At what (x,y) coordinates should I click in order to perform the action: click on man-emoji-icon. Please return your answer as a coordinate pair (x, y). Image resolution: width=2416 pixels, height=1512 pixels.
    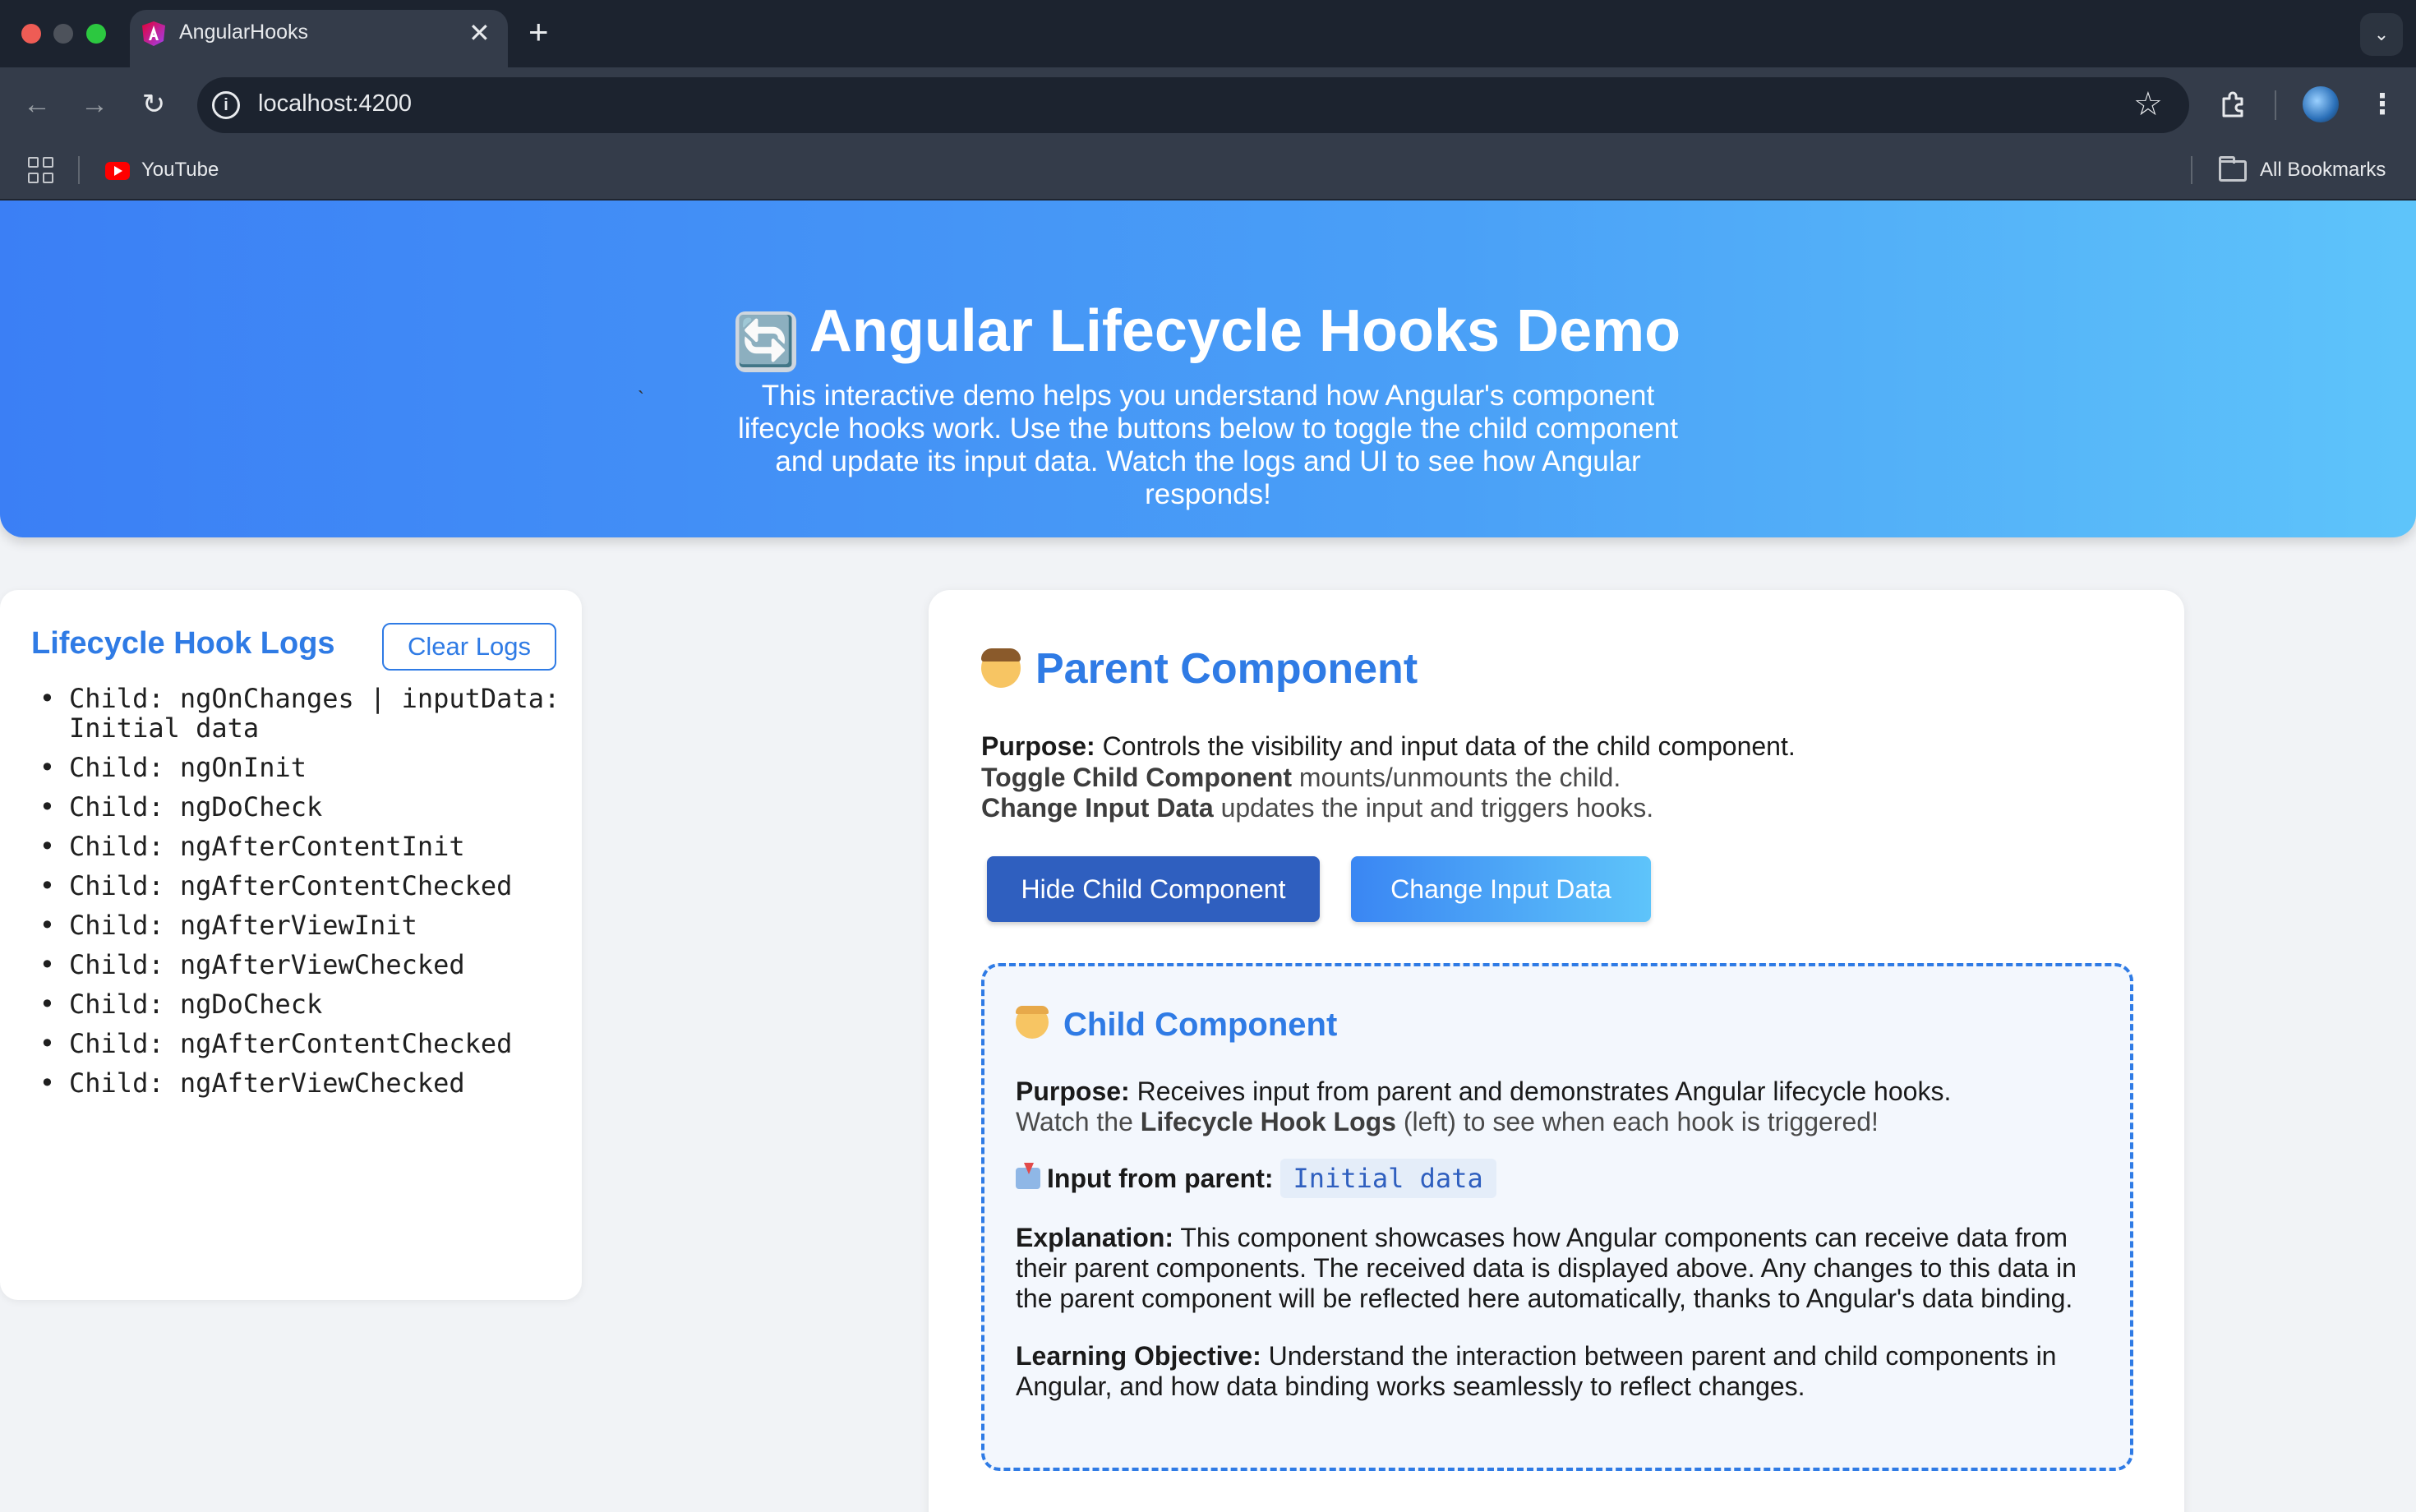
    Looking at the image, I should click on (1001, 668).